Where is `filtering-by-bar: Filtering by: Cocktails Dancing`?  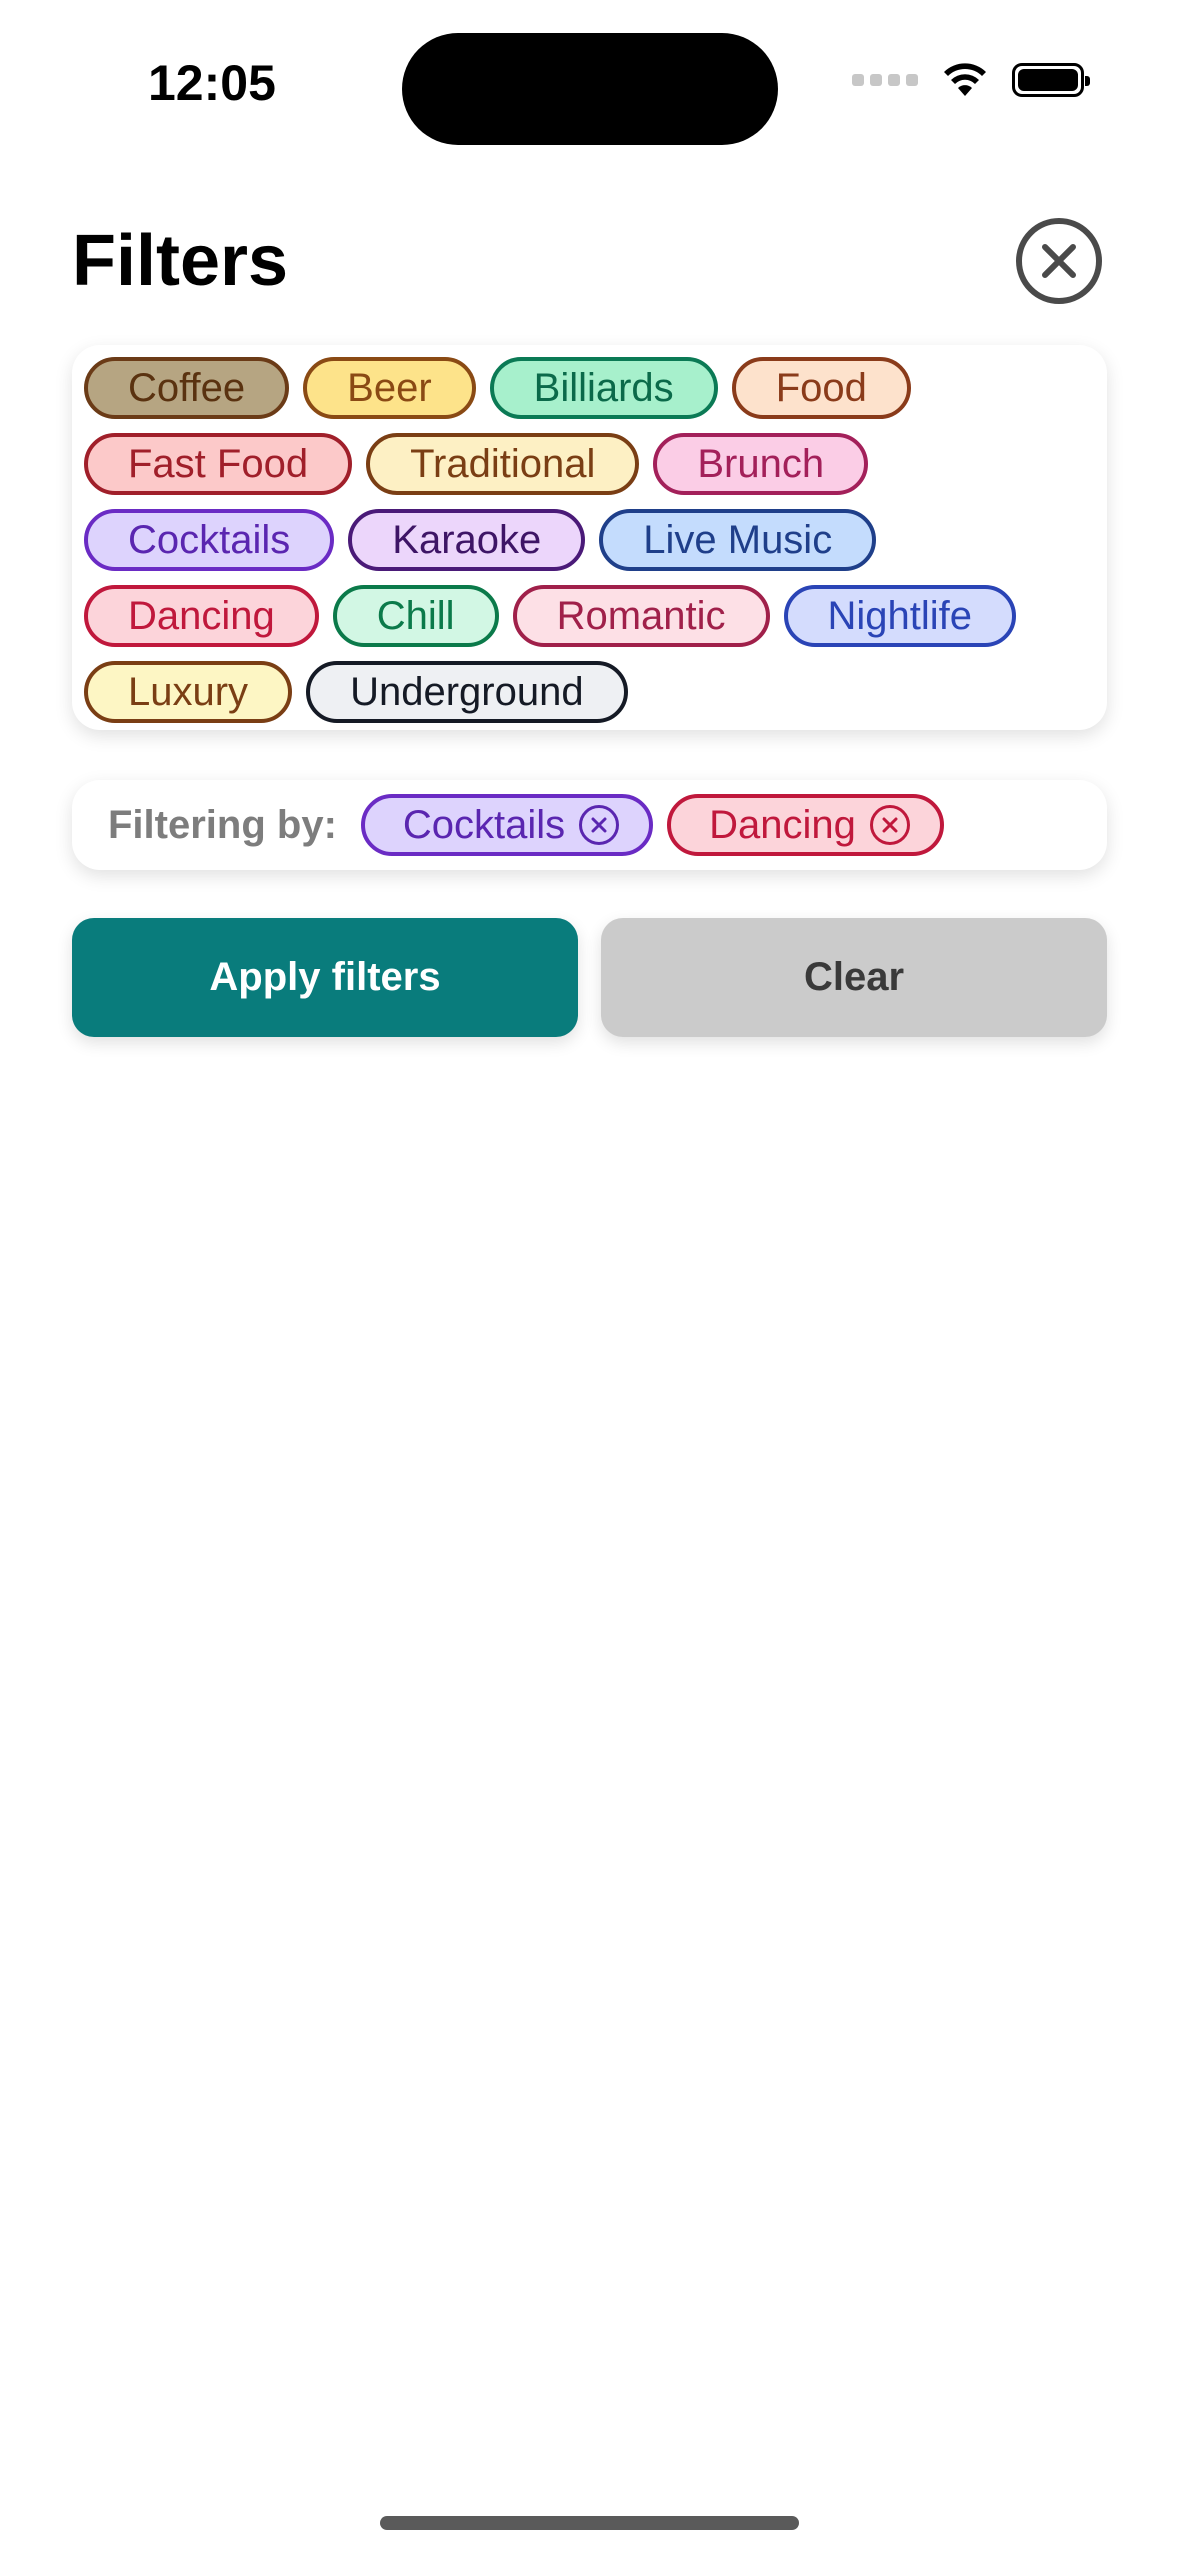 filtering-by-bar: Filtering by: Cocktails Dancing is located at coordinates (589, 825).